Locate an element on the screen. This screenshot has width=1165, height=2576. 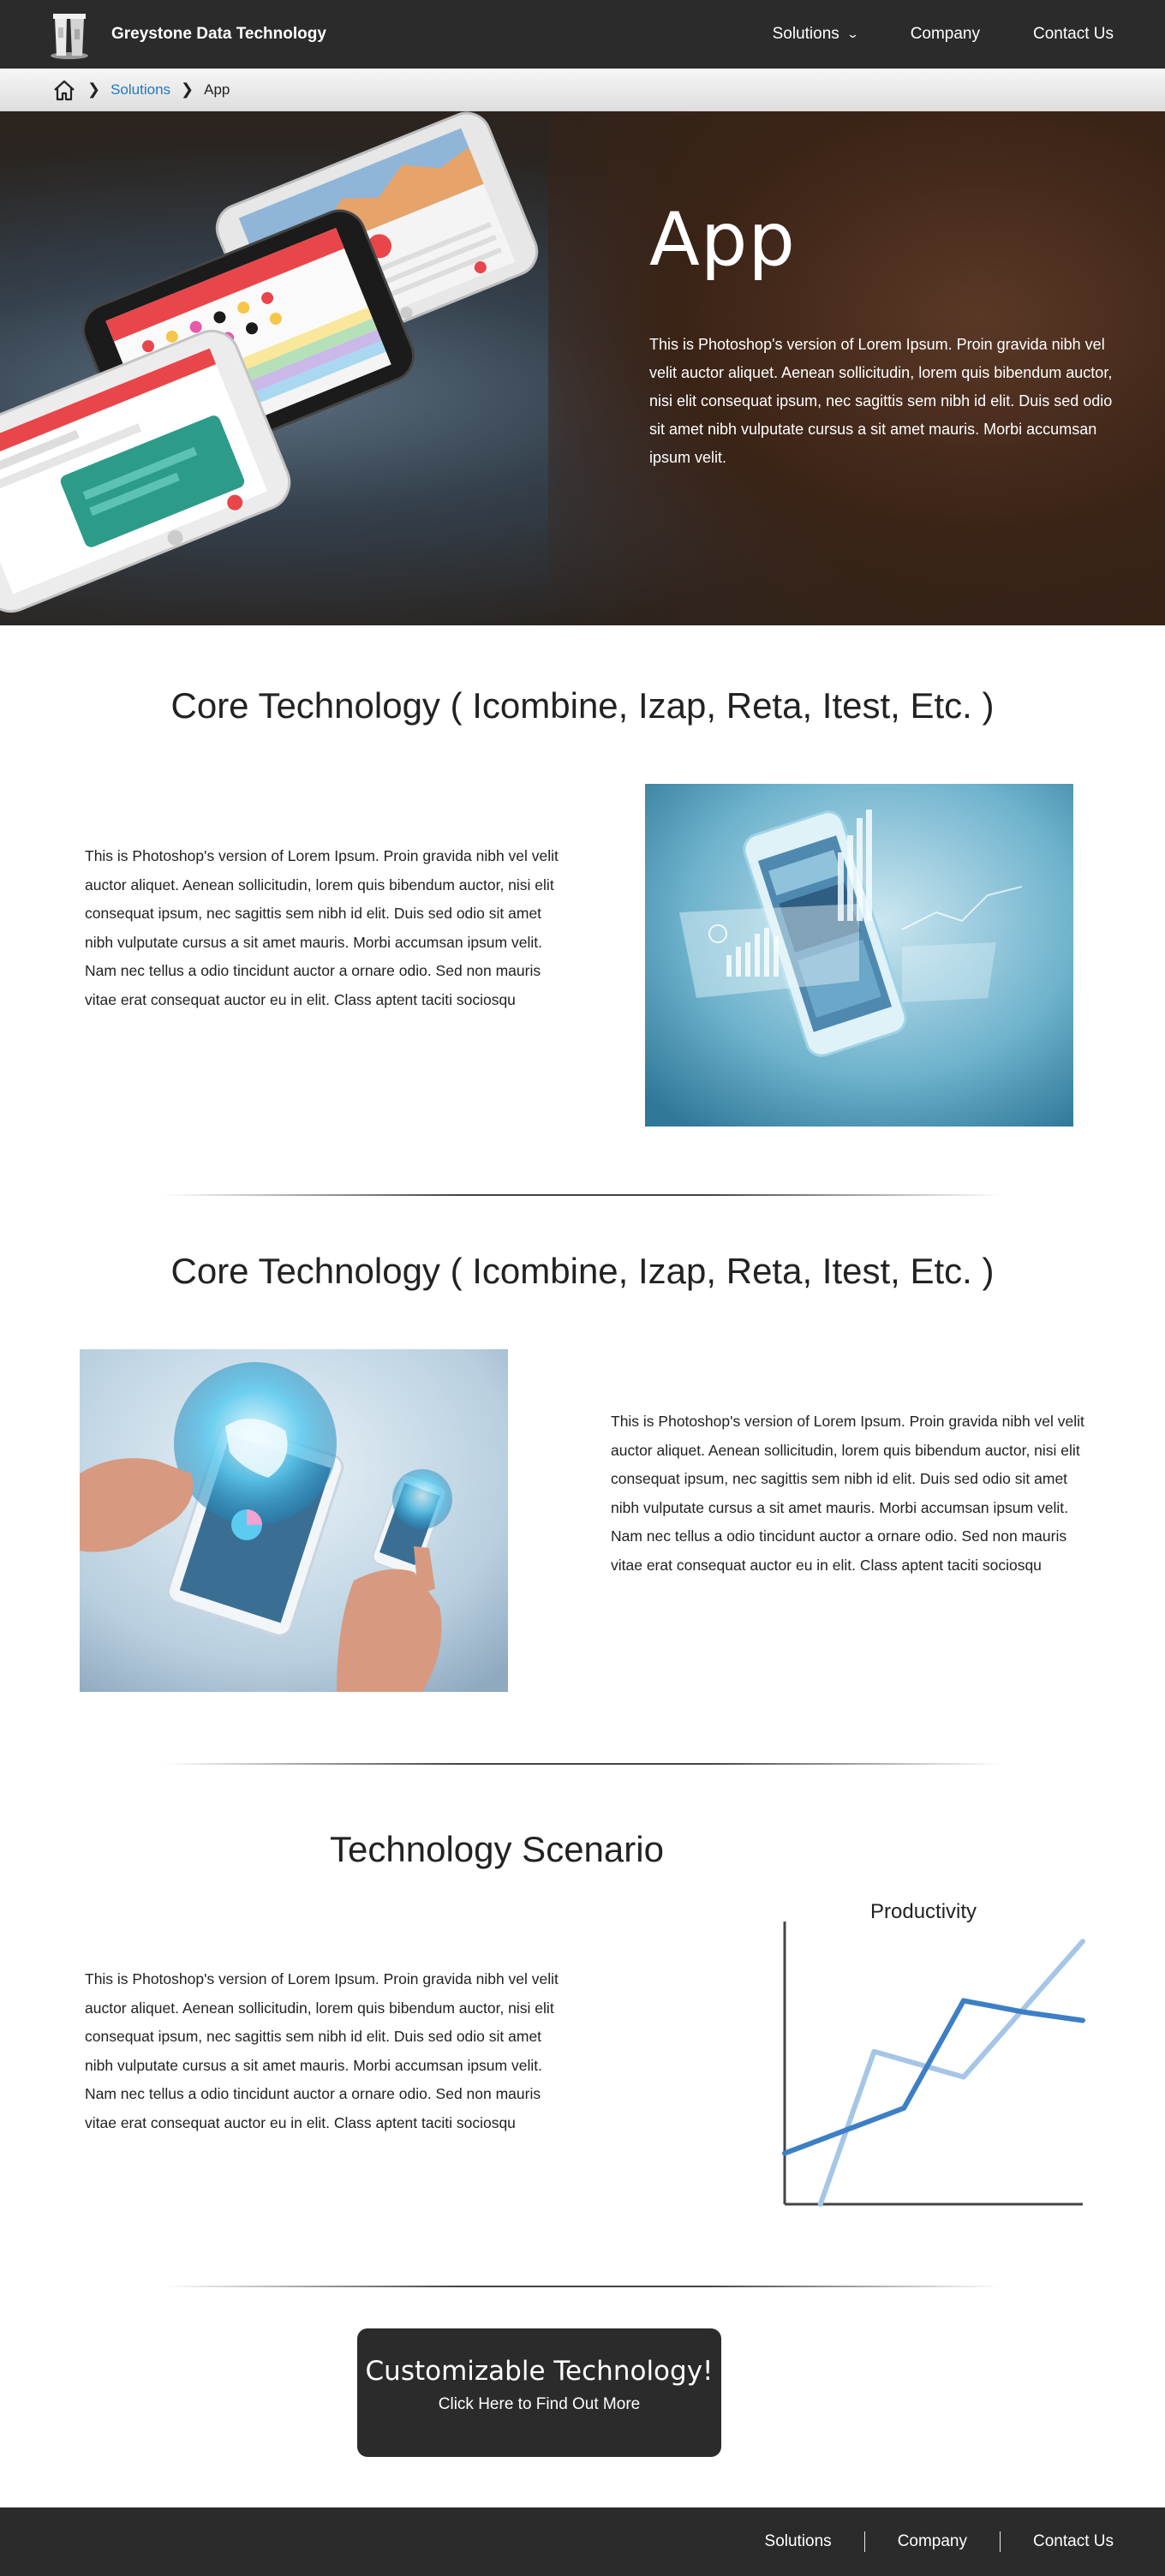
phone-analytics-image is located at coordinates (859, 956).